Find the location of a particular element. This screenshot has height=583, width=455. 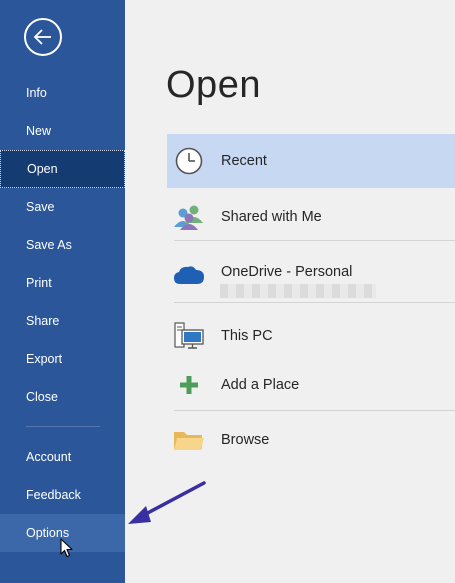

nav-open: Open is located at coordinates (62, 169).